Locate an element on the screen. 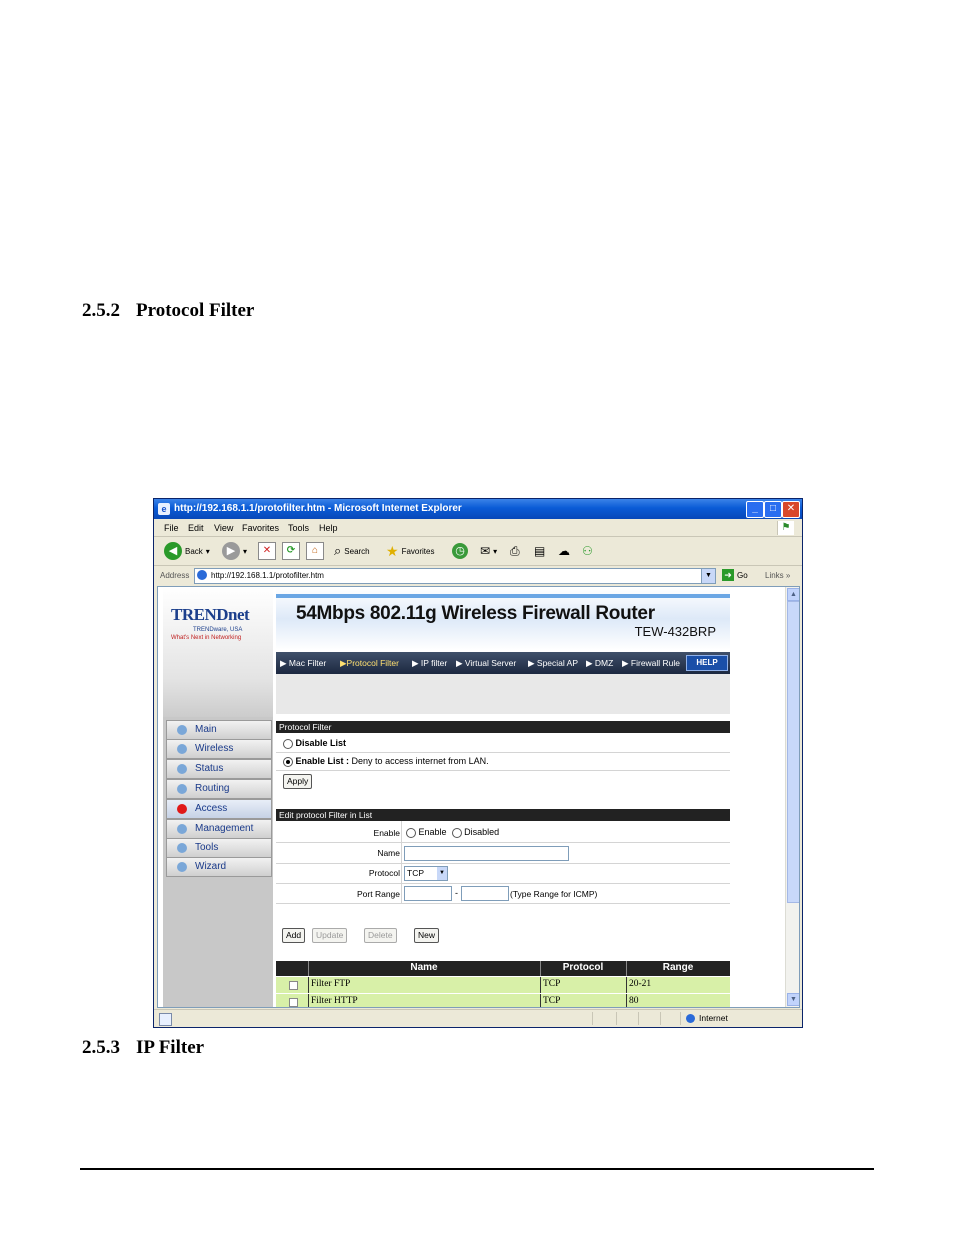 The width and height of the screenshot is (954, 1235). scroll-up-icon: ▲ is located at coordinates (793, 594).